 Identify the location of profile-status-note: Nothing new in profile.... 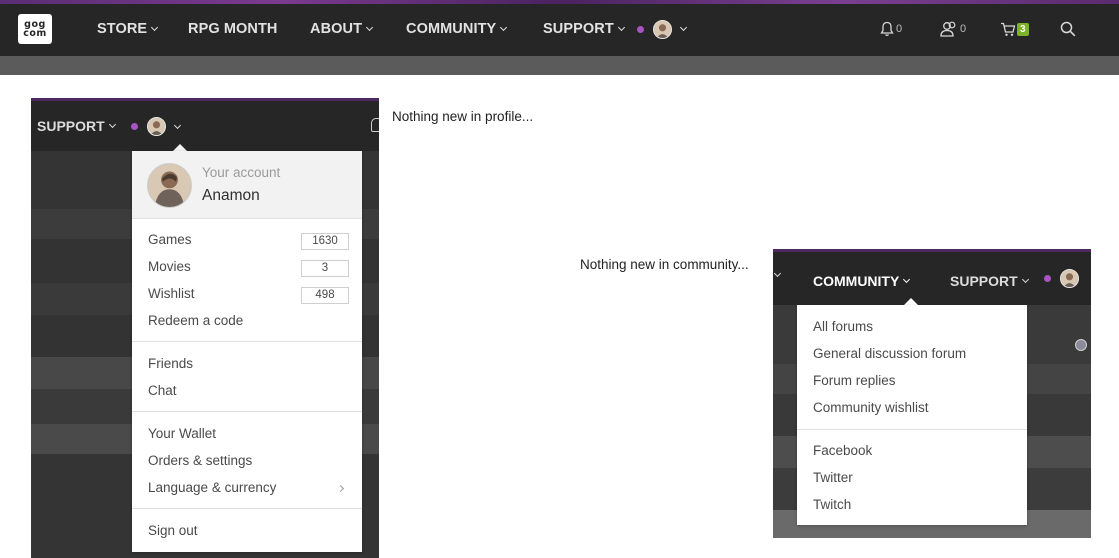
(463, 116).